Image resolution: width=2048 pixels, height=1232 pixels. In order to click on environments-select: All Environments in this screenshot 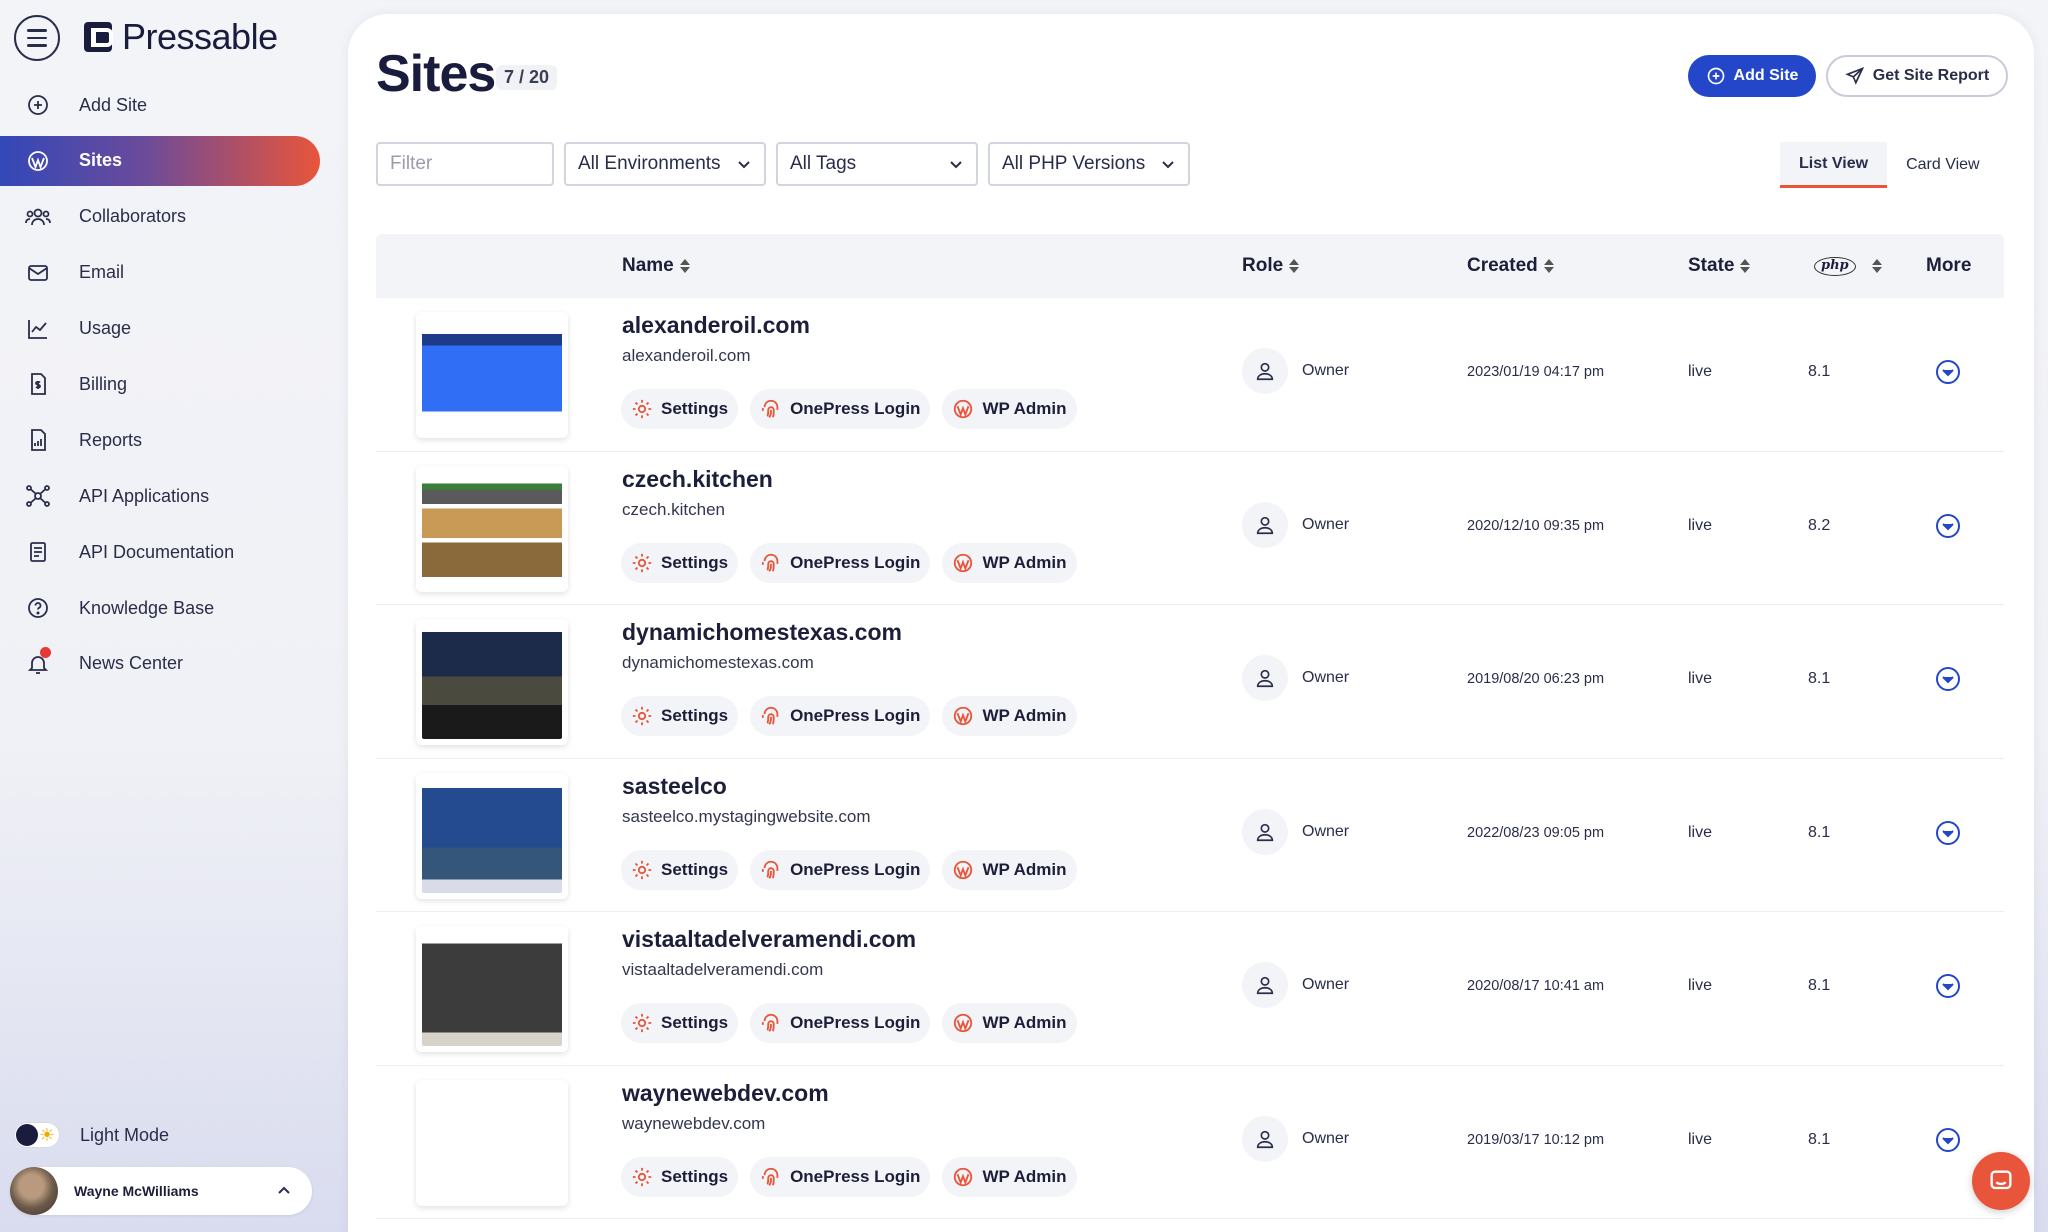, I will do `click(665, 164)`.